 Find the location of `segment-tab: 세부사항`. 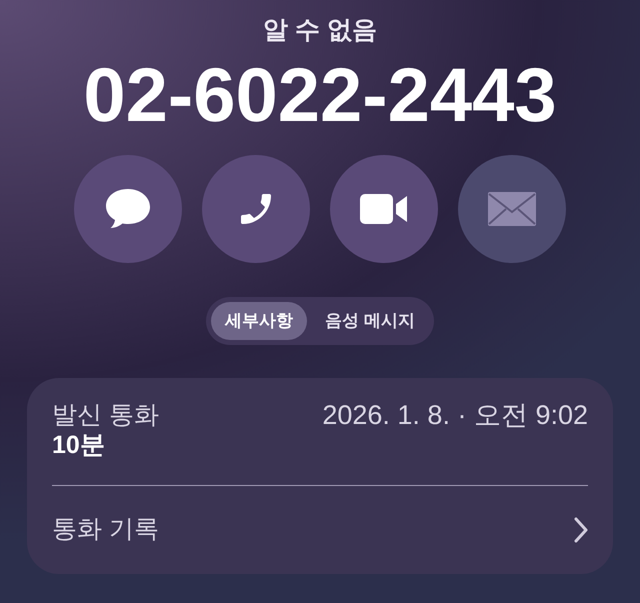

segment-tab: 세부사항 is located at coordinates (259, 321).